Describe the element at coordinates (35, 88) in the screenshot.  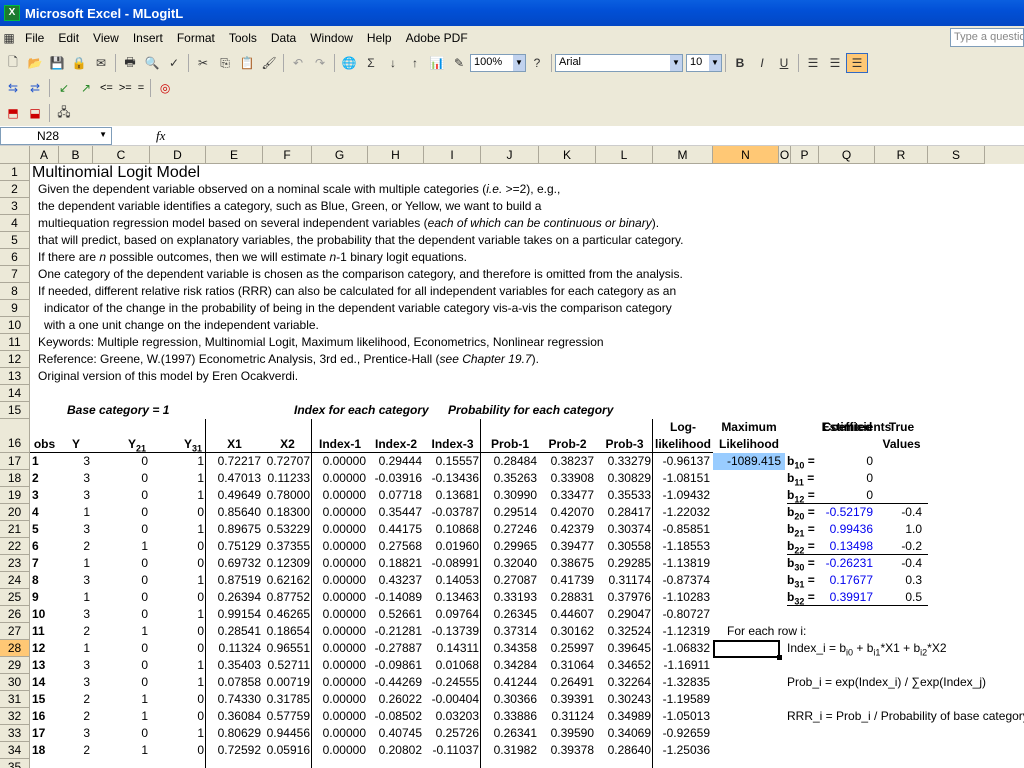
I see `solver-reverse-icon: ⇄` at that location.